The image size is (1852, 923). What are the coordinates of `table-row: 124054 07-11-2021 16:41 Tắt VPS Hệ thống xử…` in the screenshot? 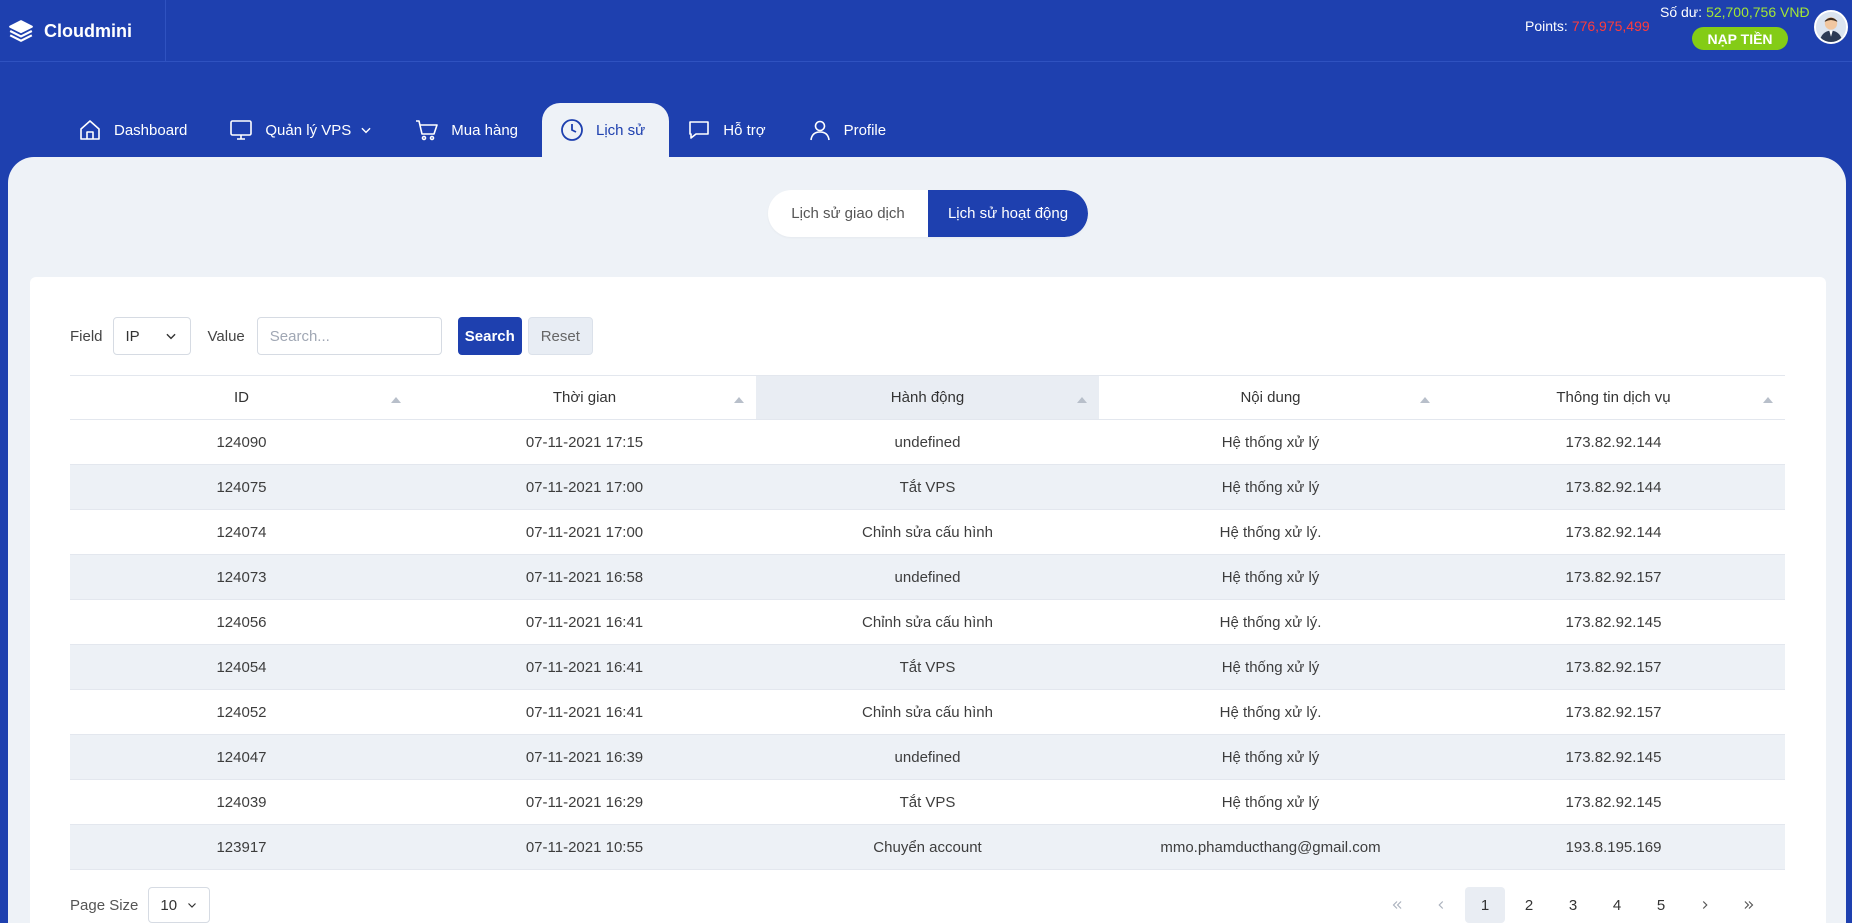 It's located at (927, 667).